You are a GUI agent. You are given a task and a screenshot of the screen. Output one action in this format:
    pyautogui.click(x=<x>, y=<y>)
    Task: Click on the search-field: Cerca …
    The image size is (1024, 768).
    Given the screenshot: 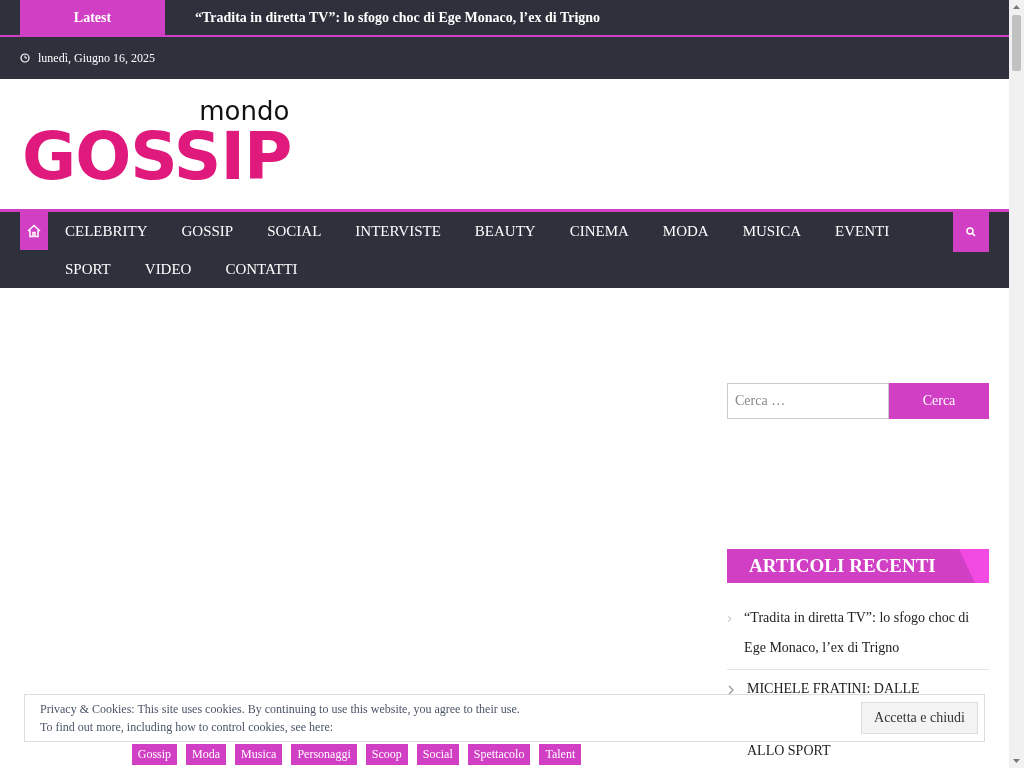 What is the action you would take?
    pyautogui.click(x=808, y=401)
    